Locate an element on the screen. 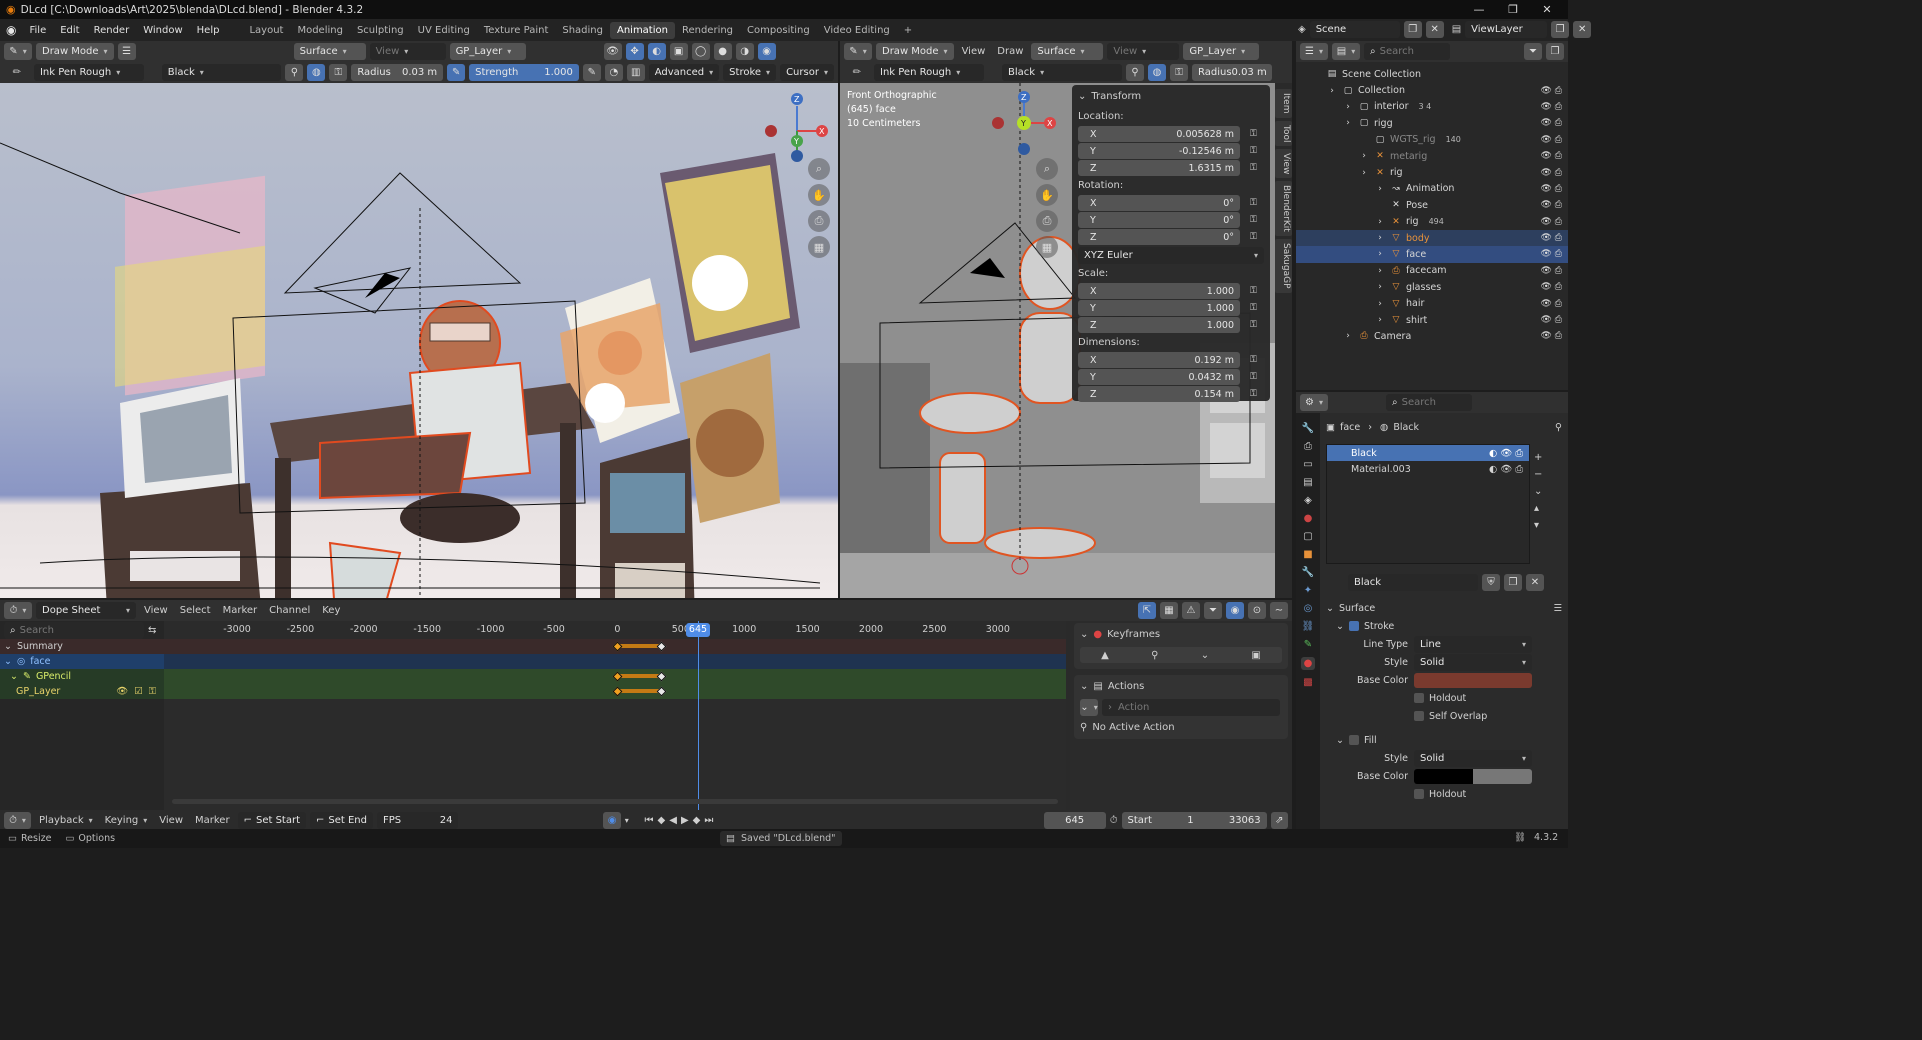 This screenshot has width=1922, height=1040. outliner-item-facecam: › ⎙ facecam 👁 ⎙ is located at coordinates (1432, 271).